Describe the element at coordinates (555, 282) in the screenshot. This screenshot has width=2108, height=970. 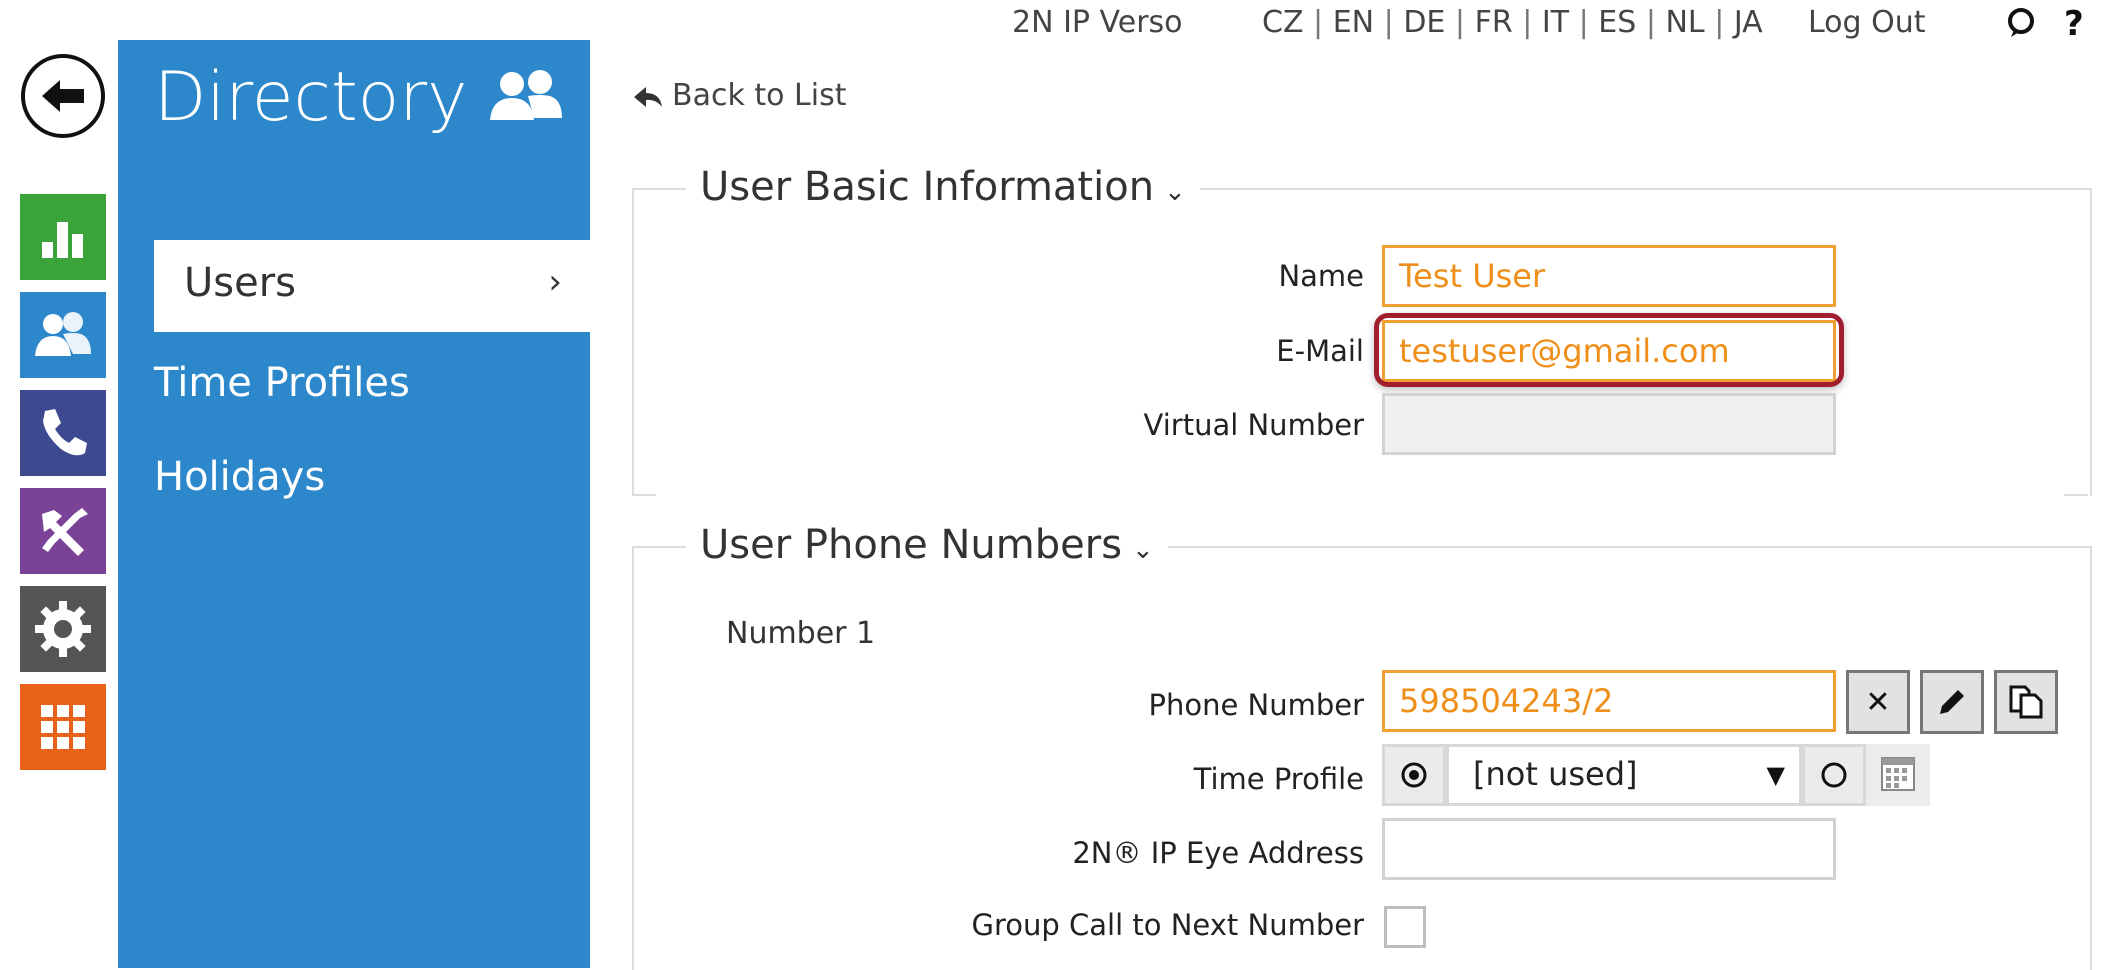
I see `chevron-right-icon: ›` at that location.